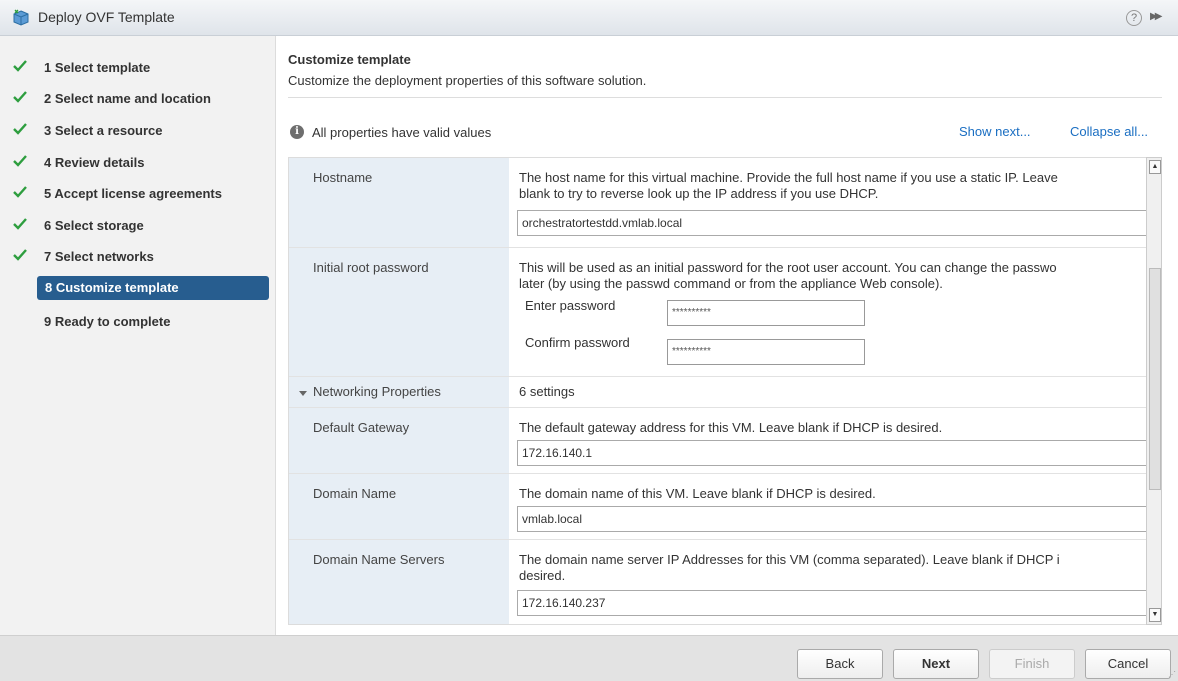 This screenshot has width=1178, height=681. Describe the element at coordinates (589, 18) in the screenshot. I see `title-bar: Deploy OVF Template ? ▶▶` at that location.